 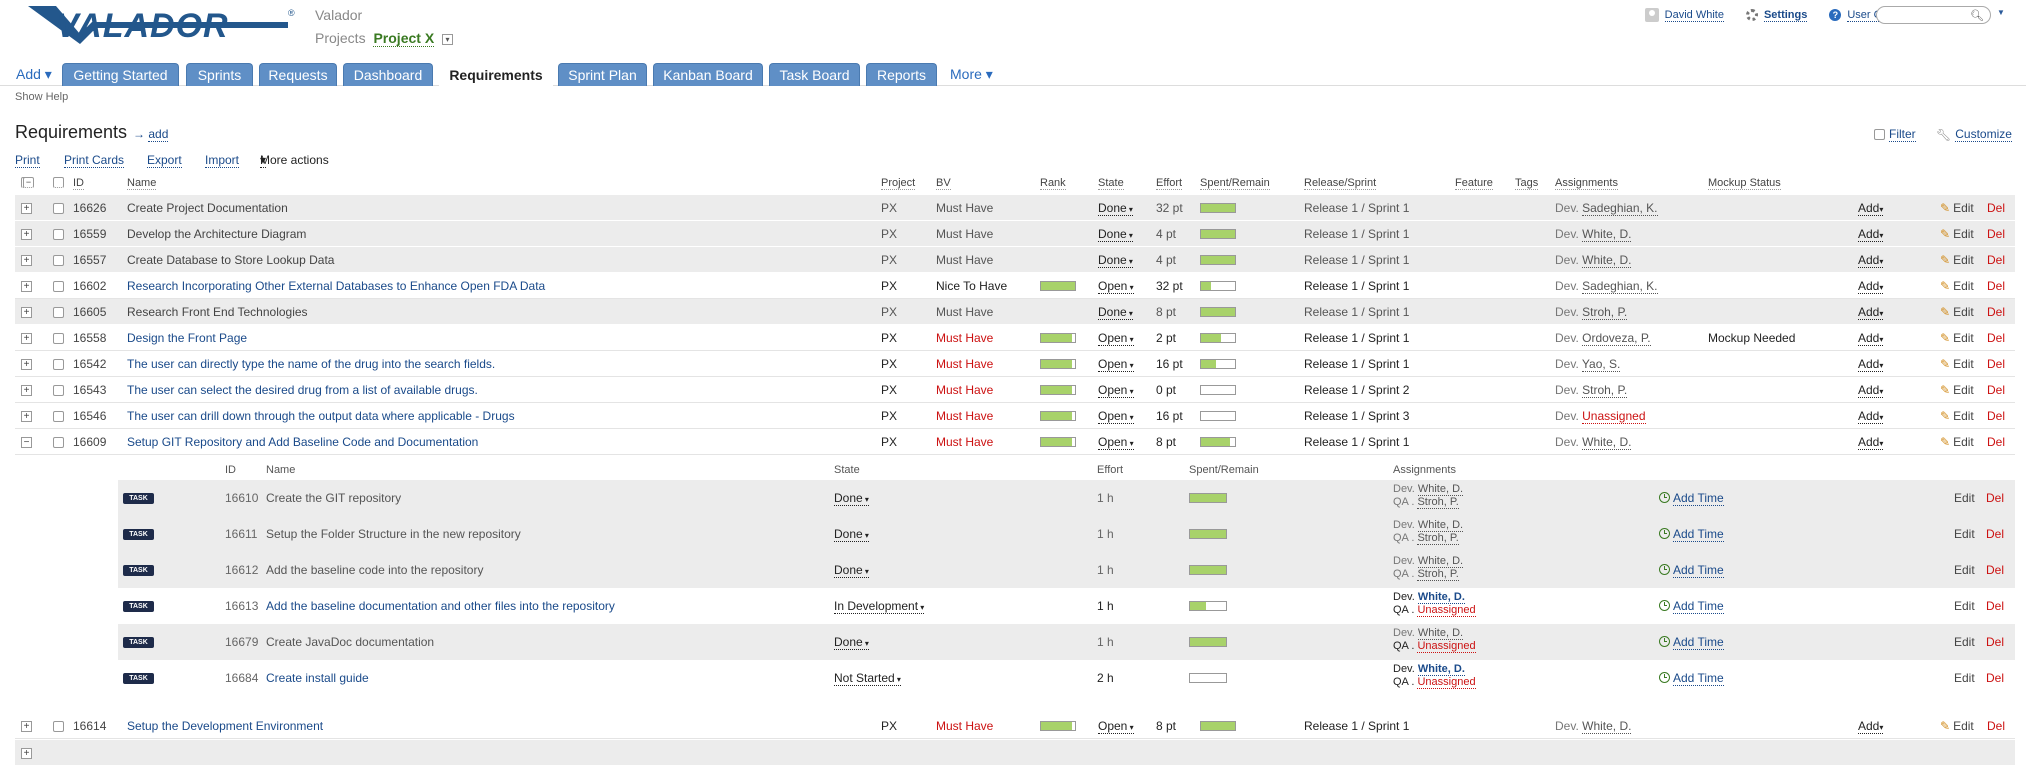 What do you see at coordinates (1446, 682) in the screenshot?
I see `qa-assignee-link: Unassigned` at bounding box center [1446, 682].